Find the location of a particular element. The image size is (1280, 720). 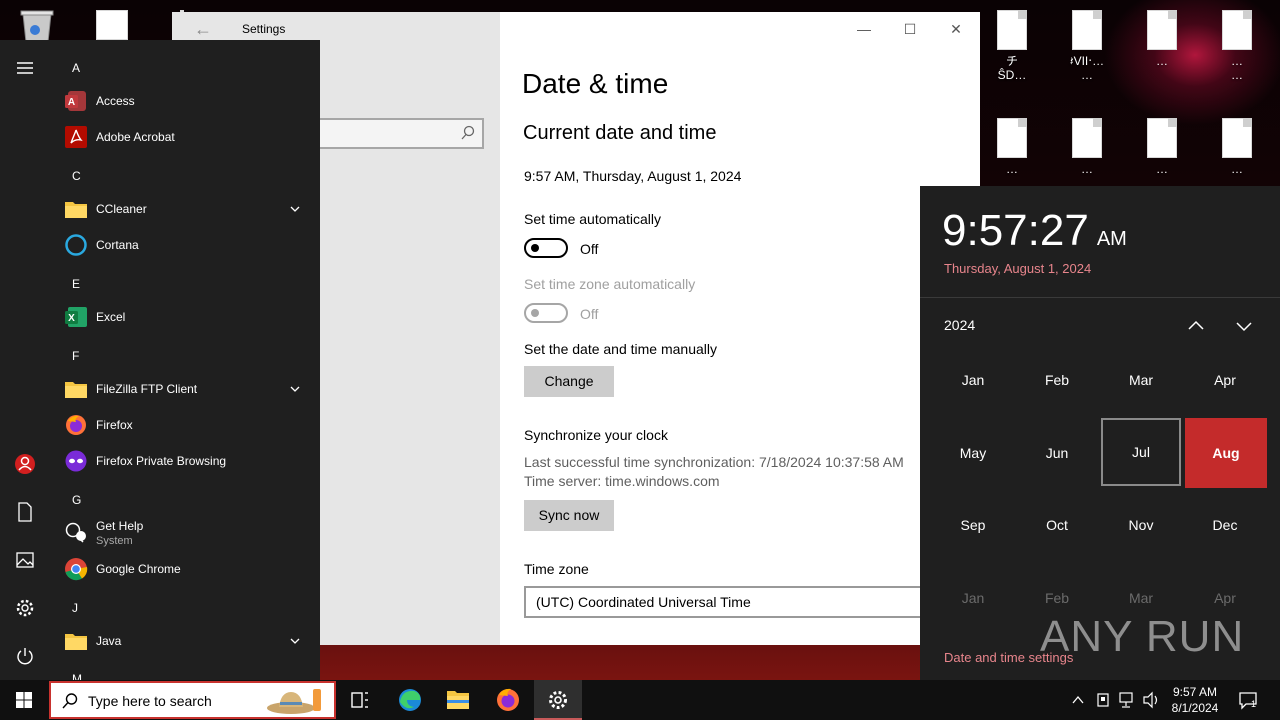

group-letter: G is located at coordinates (76, 500).